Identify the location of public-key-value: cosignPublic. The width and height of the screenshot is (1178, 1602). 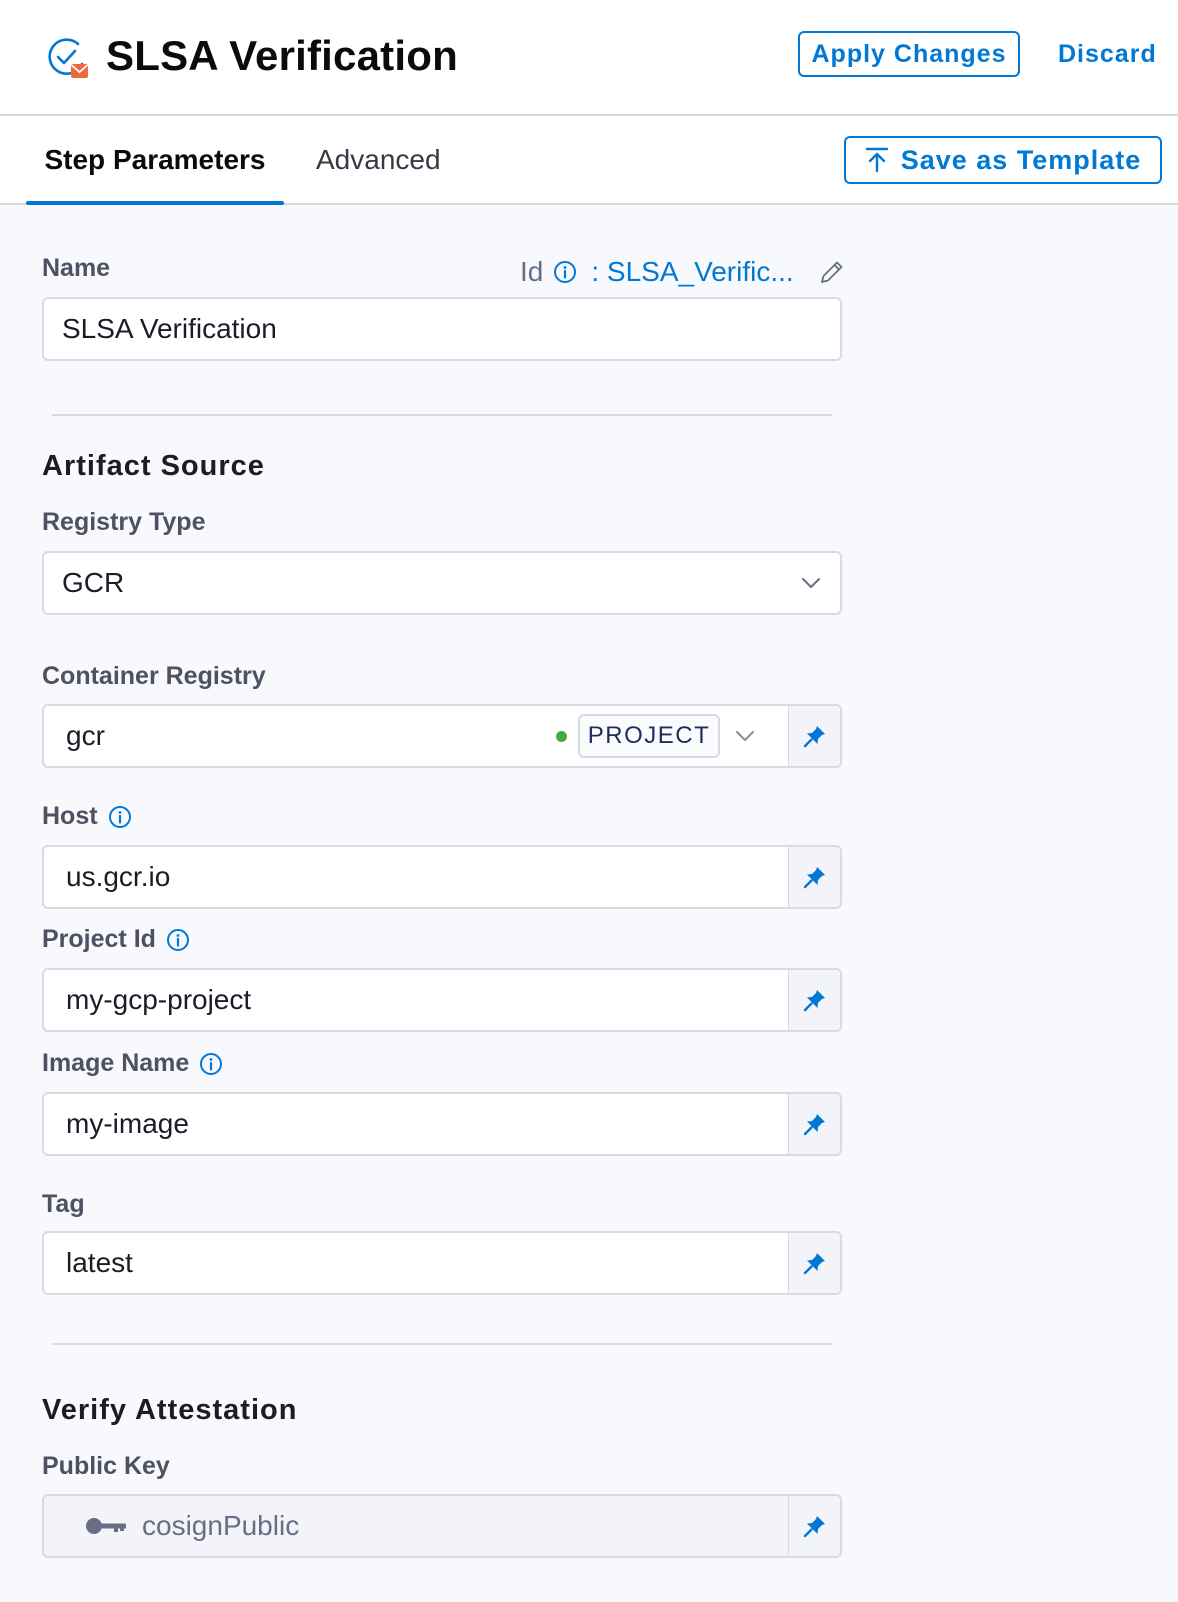
(221, 1525).